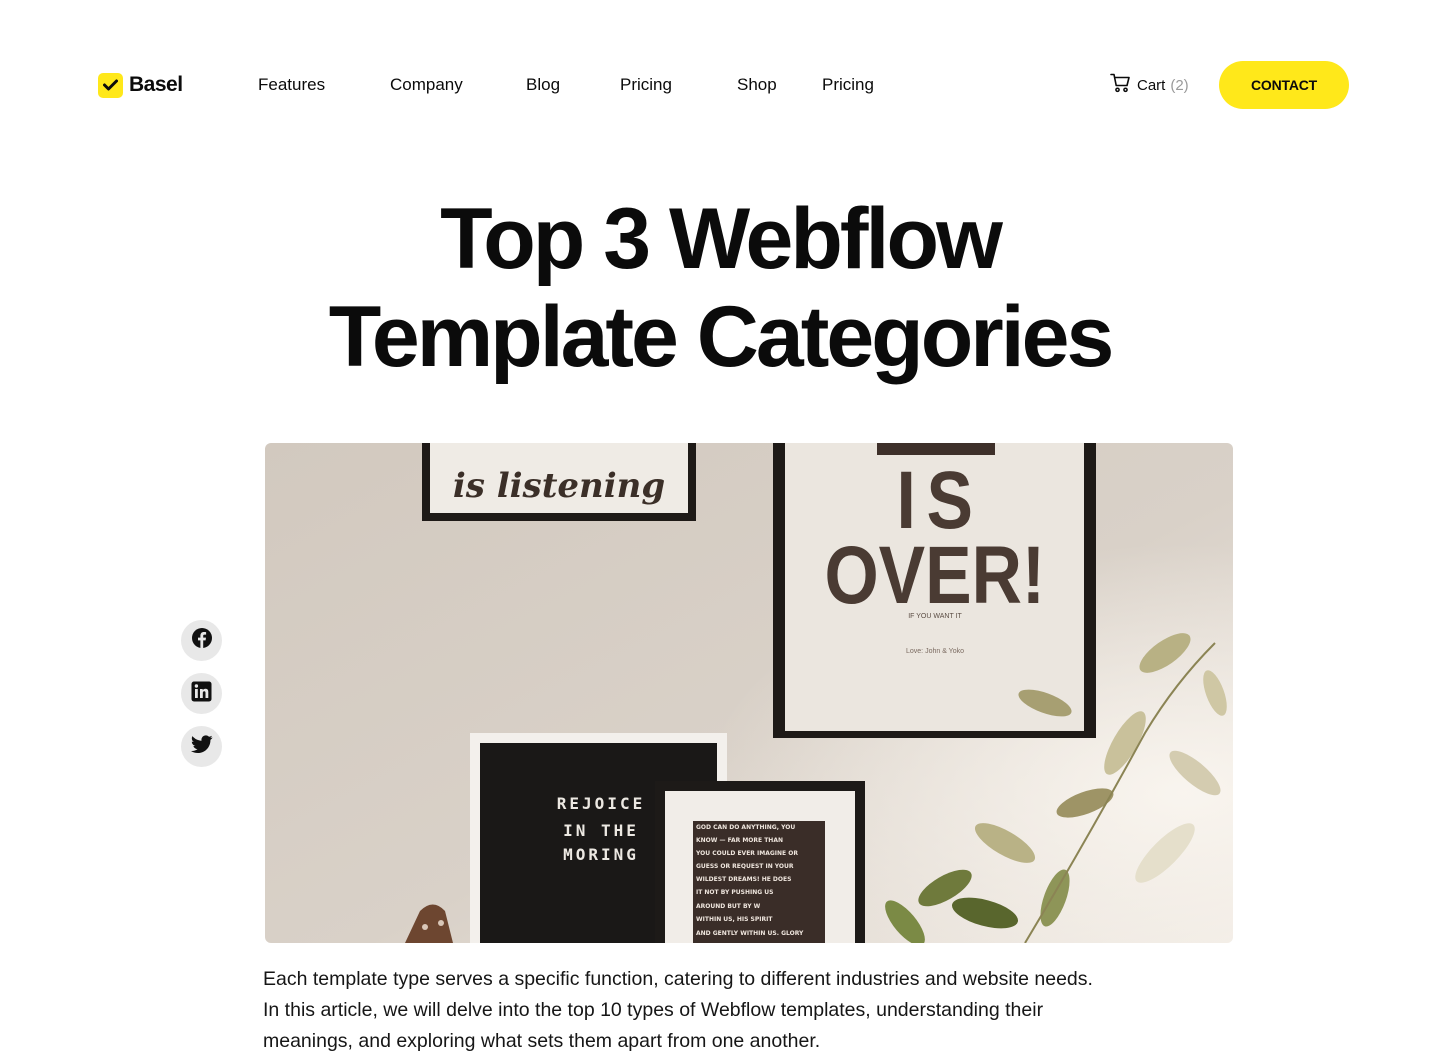 The width and height of the screenshot is (1440, 1057). What do you see at coordinates (745, 866) in the screenshot?
I see `small-quote-line-4: GUESS OR REQUEST IN YOUR` at bounding box center [745, 866].